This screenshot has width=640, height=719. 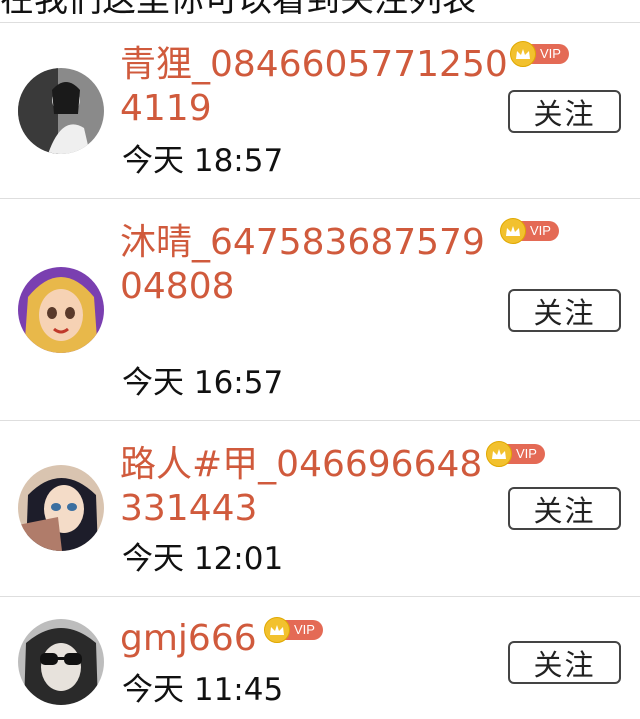 What do you see at coordinates (310, 265) in the screenshot?
I see `username: 沐晴_64758368757904808` at bounding box center [310, 265].